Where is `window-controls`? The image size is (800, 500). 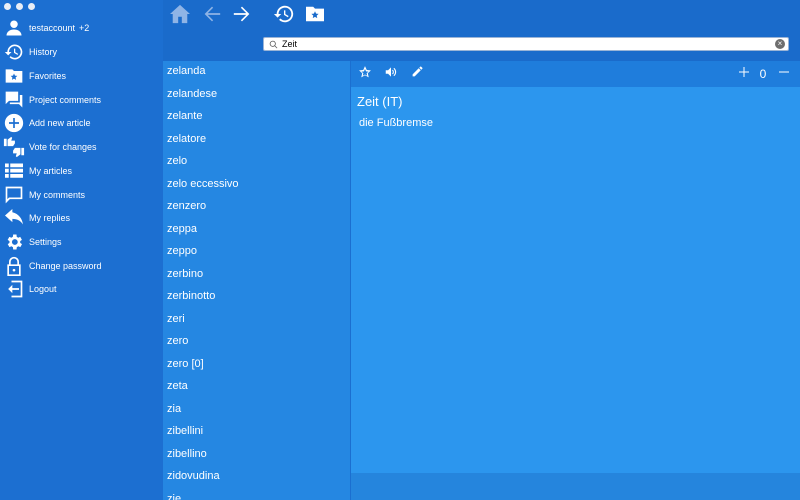
window-controls is located at coordinates (19, 6).